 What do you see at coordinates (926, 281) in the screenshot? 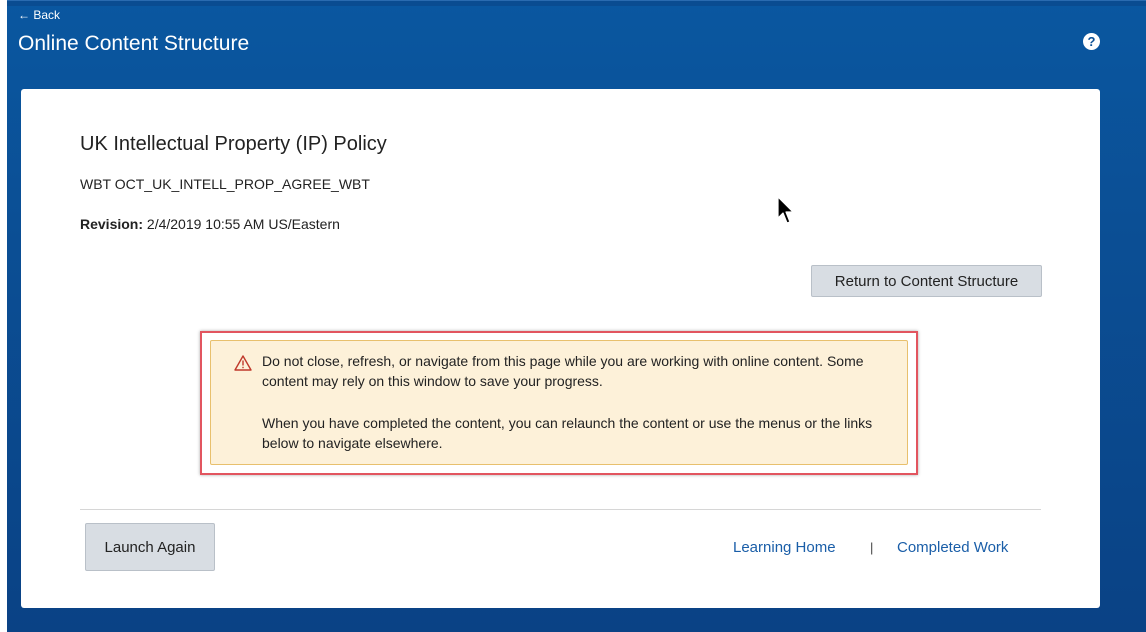
I see `return-to-content-structure-button: Return to Content Structure` at bounding box center [926, 281].